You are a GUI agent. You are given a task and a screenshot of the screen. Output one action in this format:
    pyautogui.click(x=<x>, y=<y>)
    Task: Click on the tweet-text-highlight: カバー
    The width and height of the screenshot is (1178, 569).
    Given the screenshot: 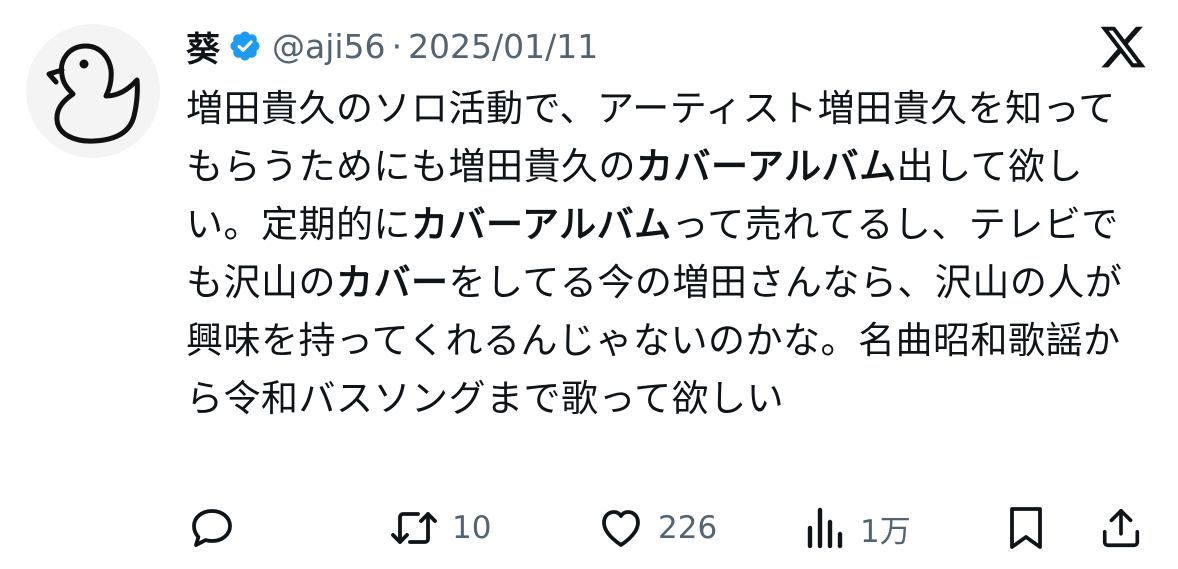 What is the action you would take?
    pyautogui.click(x=392, y=282)
    